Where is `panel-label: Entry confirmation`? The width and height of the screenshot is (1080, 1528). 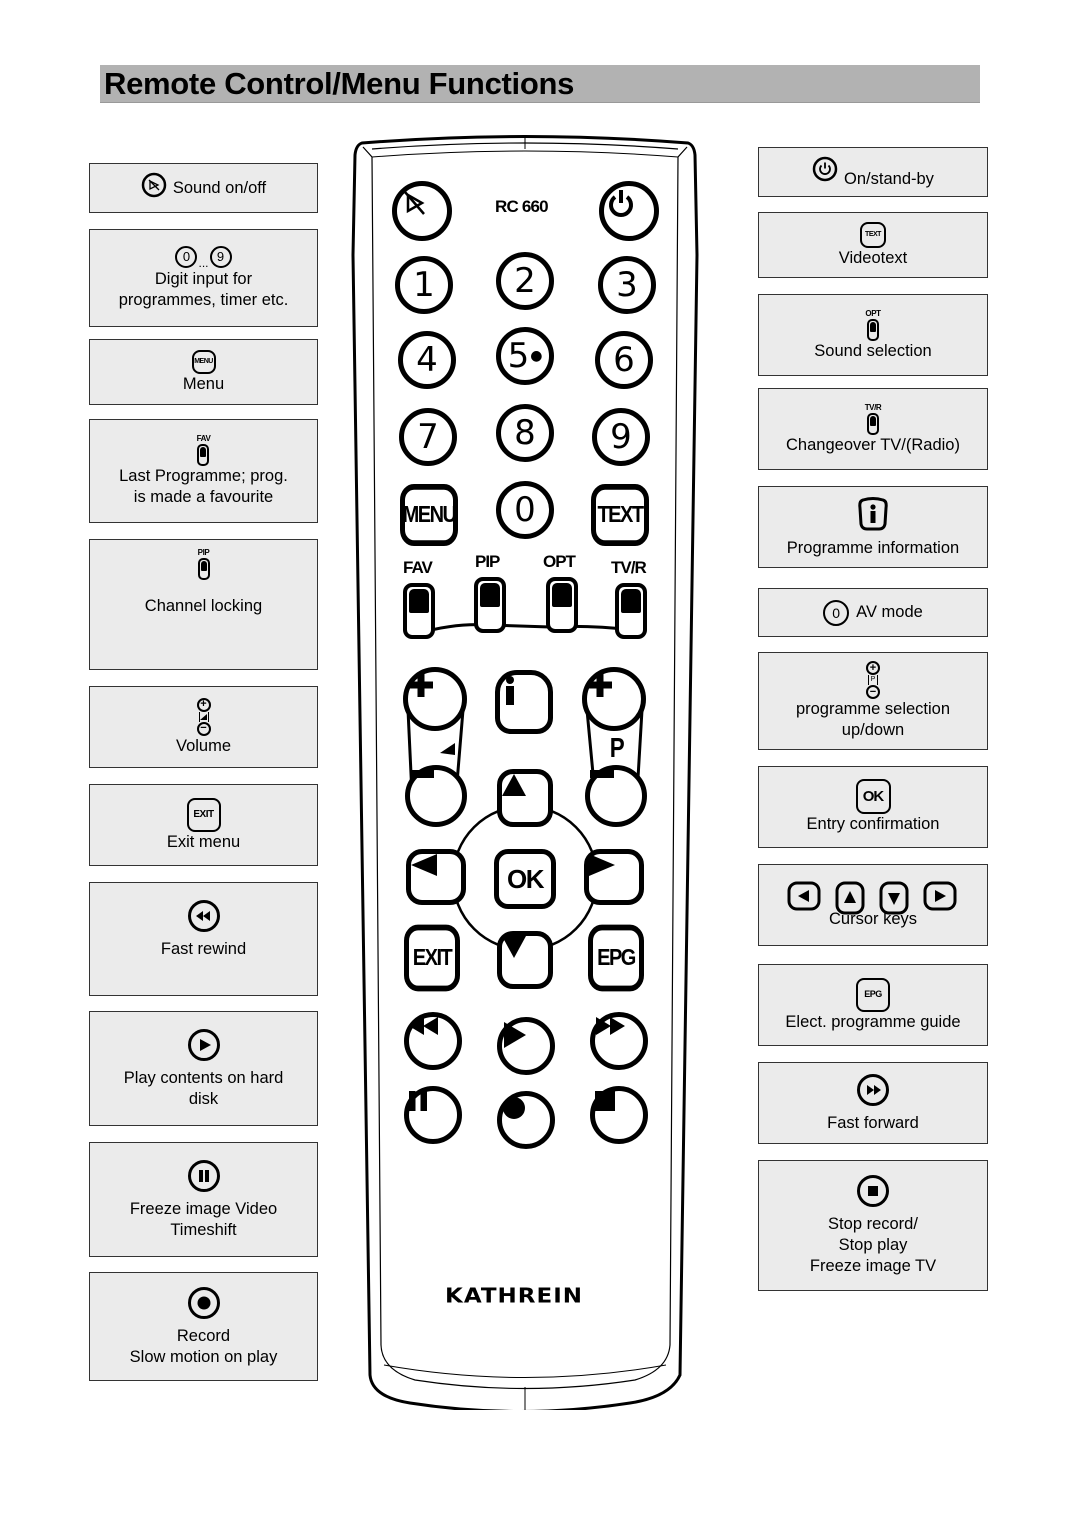
panel-label: Entry confirmation is located at coordinates (873, 824).